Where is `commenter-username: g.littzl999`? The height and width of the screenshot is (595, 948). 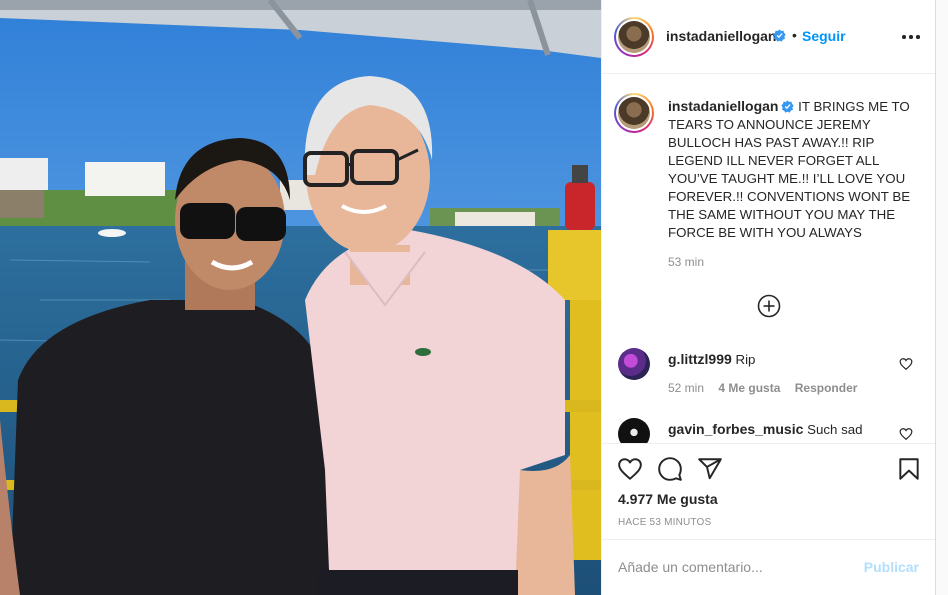 commenter-username: g.littzl999 is located at coordinates (700, 359).